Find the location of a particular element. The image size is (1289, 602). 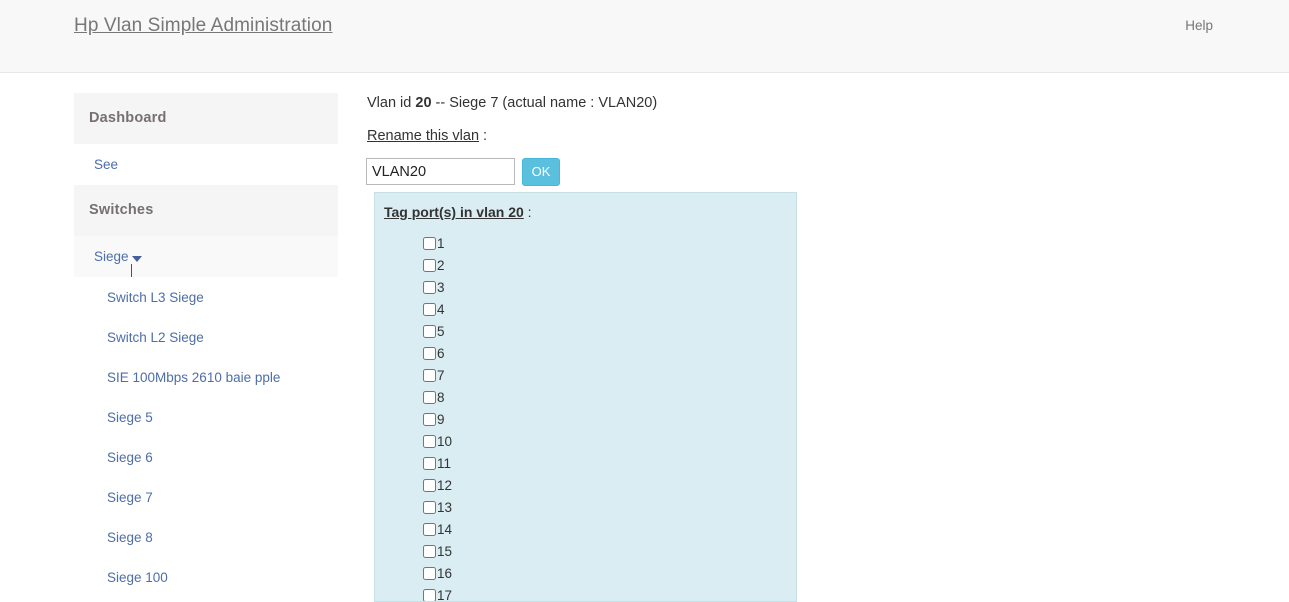

port-item: 6 is located at coordinates (585, 354).